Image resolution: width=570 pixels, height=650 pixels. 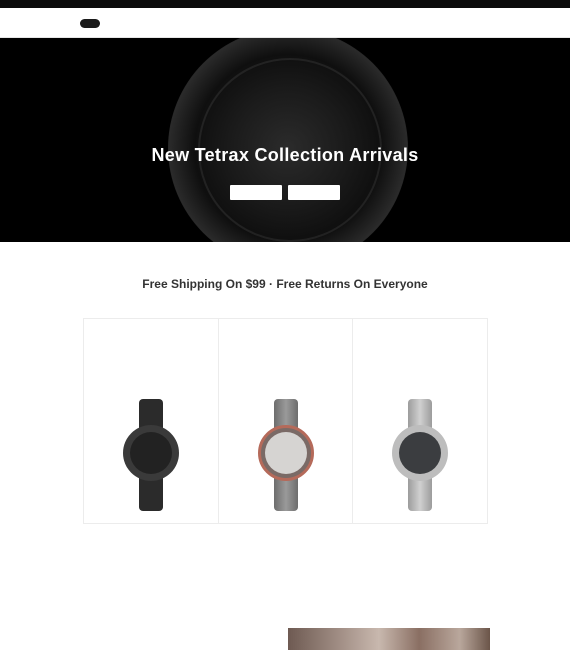 I want to click on feature-image, so click(x=389, y=639).